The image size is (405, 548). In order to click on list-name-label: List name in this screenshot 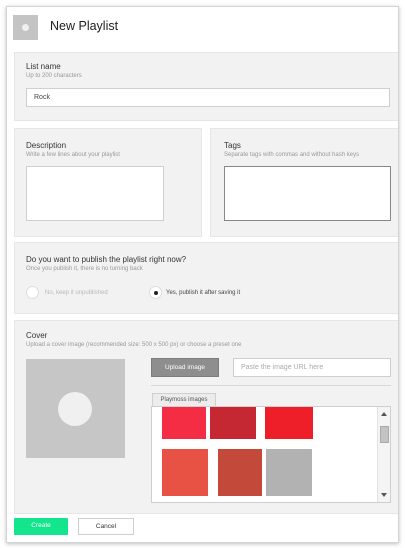, I will do `click(43, 66)`.